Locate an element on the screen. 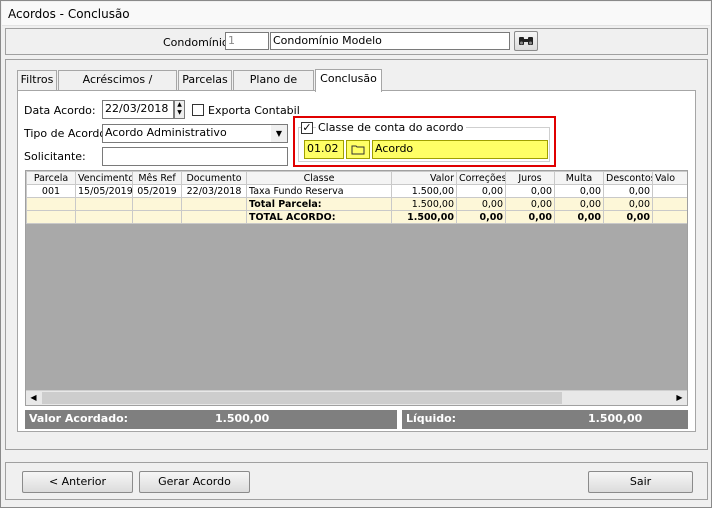  folder-icon is located at coordinates (358, 150).